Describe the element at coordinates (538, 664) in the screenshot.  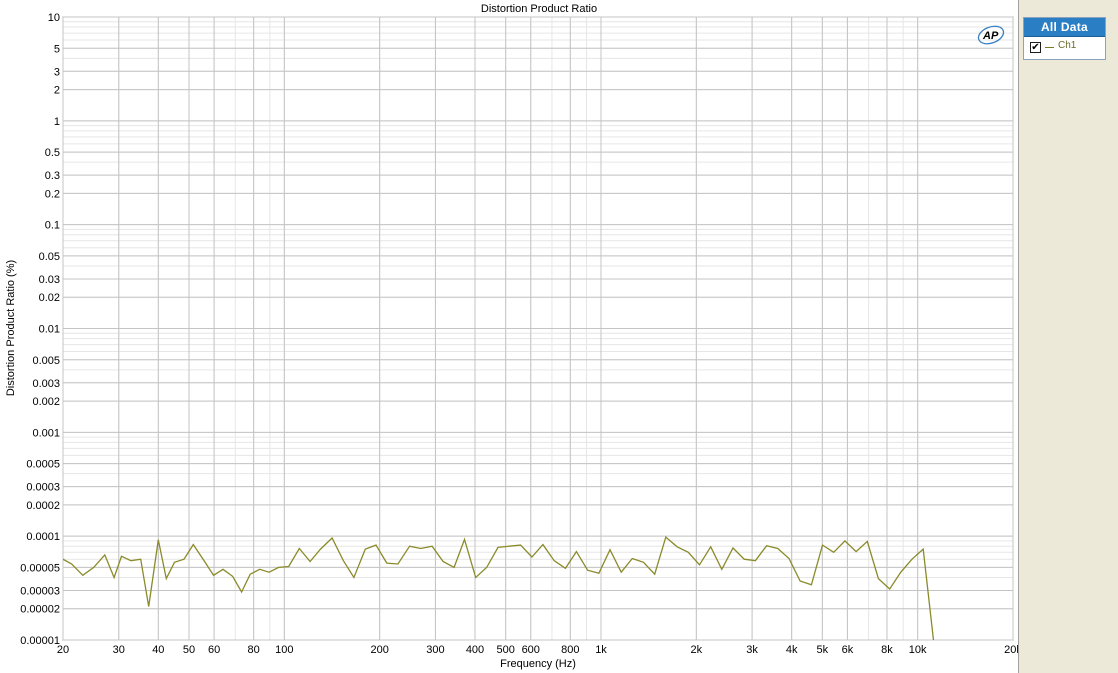
I see `x-axis-label: Frequency (Hz)` at that location.